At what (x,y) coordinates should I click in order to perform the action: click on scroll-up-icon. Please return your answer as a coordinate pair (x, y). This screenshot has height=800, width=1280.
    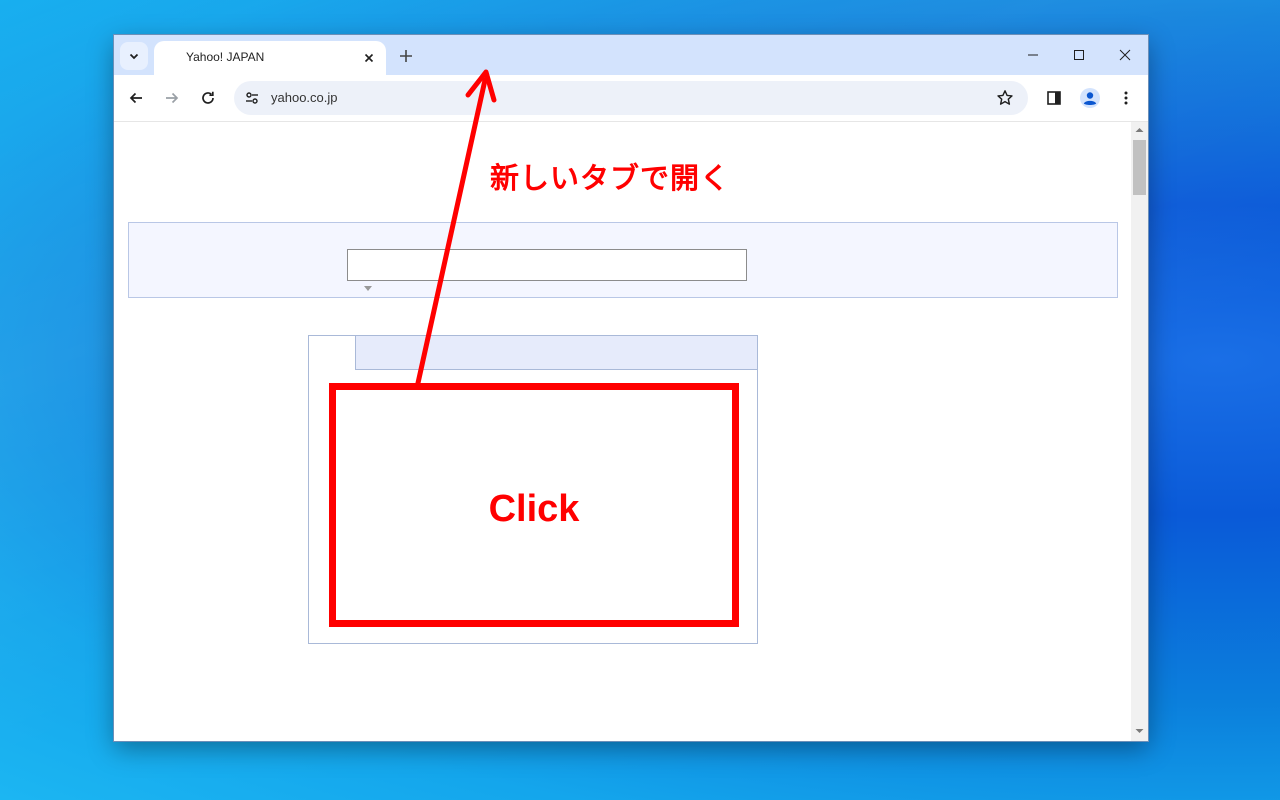
    Looking at the image, I should click on (1139, 130).